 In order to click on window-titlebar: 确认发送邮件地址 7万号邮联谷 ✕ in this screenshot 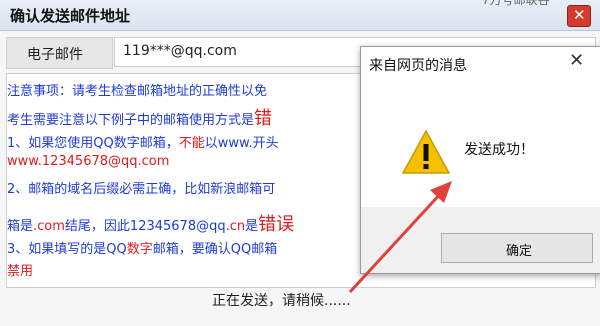, I will do `click(300, 15)`.